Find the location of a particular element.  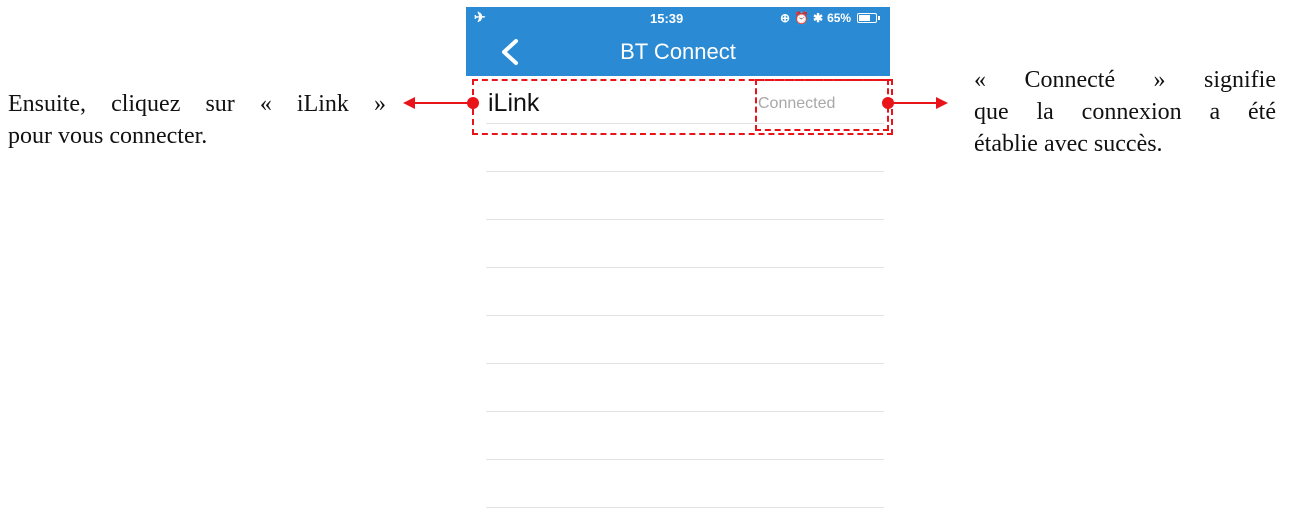

arrow-line-left is located at coordinates (443, 103).